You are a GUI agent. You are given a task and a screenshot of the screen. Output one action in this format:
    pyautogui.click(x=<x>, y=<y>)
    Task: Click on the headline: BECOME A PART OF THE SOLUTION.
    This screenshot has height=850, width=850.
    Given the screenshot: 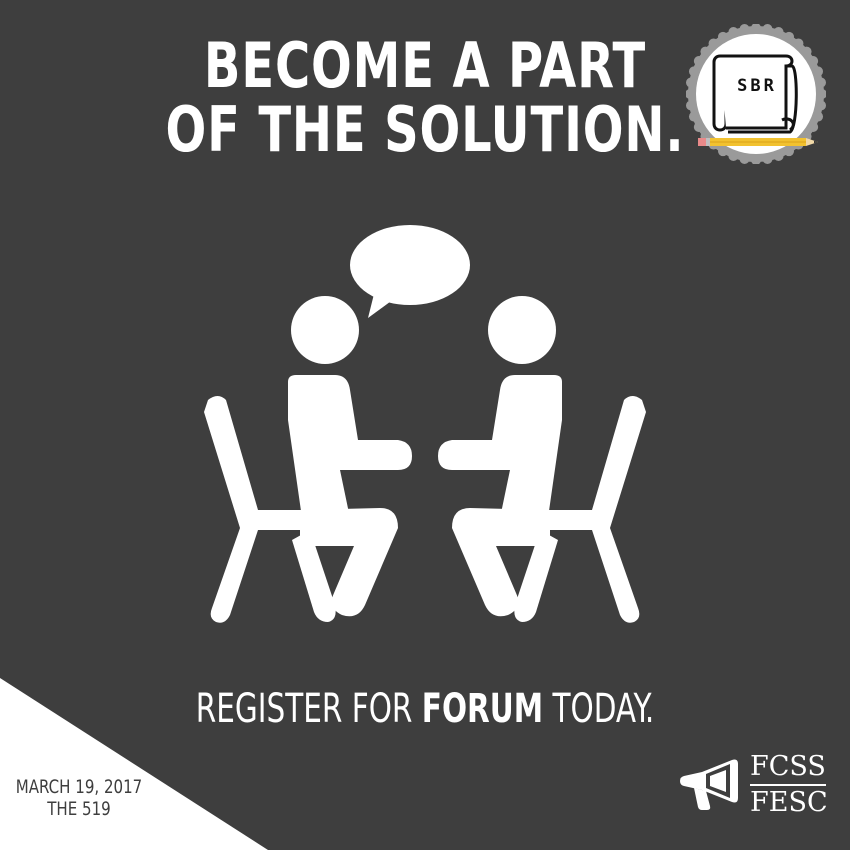 What is the action you would take?
    pyautogui.click(x=425, y=98)
    